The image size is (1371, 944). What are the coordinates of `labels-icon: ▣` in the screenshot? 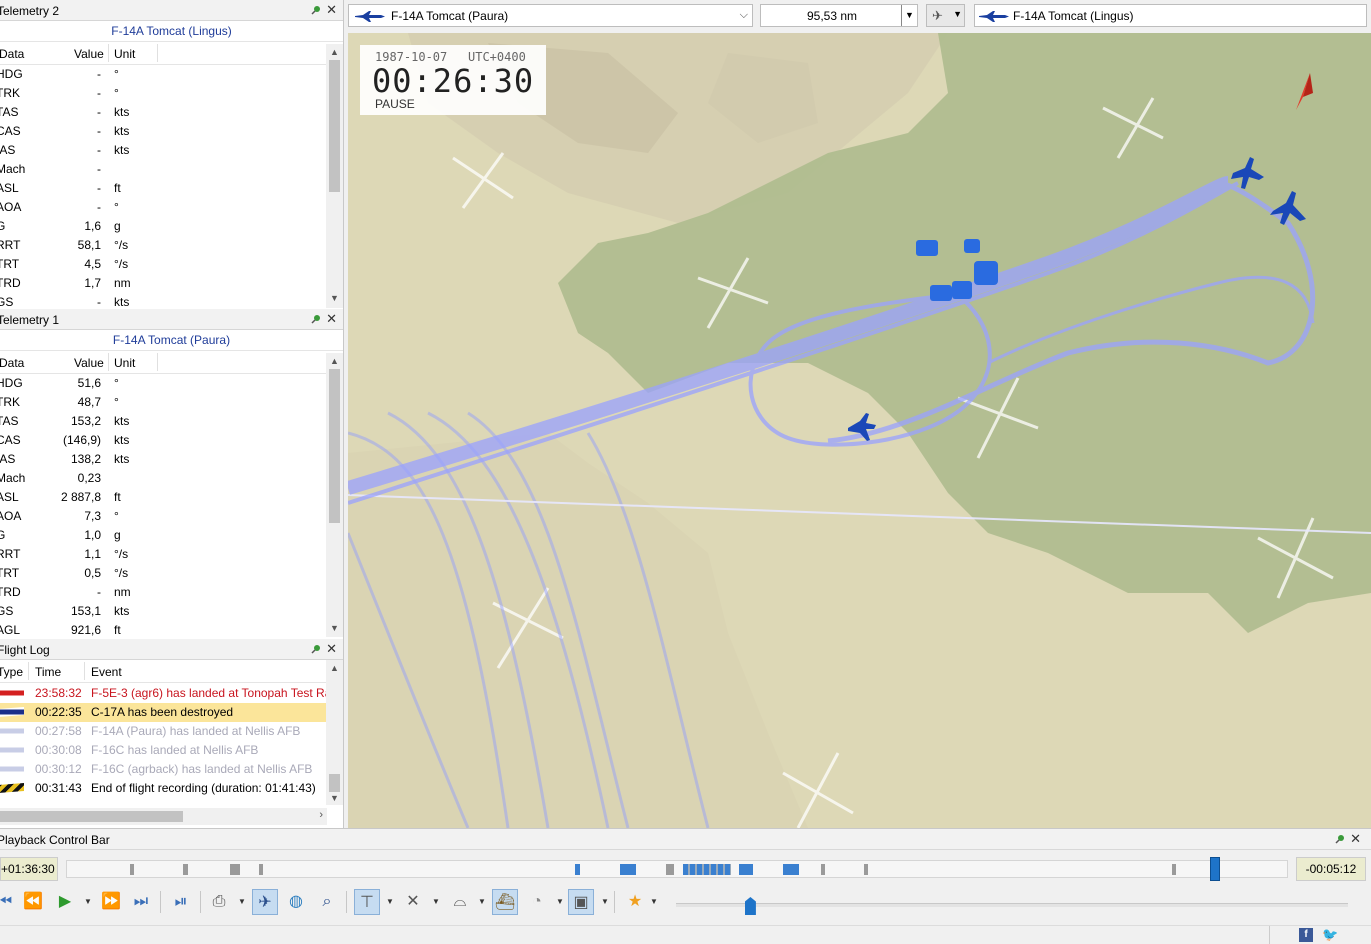 It's located at (581, 902).